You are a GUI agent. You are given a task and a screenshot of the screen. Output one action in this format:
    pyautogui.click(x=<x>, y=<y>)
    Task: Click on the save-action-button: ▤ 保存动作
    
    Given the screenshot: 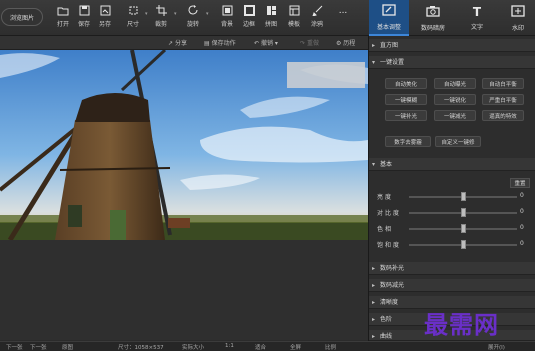 What is the action you would take?
    pyautogui.click(x=220, y=42)
    